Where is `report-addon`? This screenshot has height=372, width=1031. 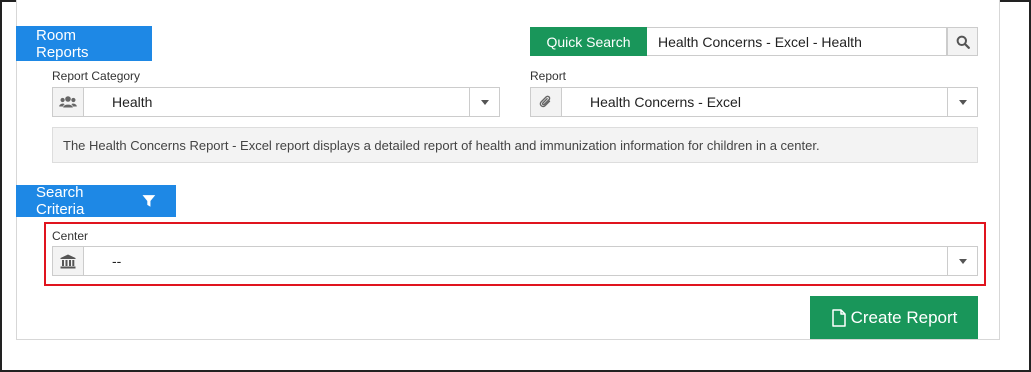
report-addon is located at coordinates (546, 102).